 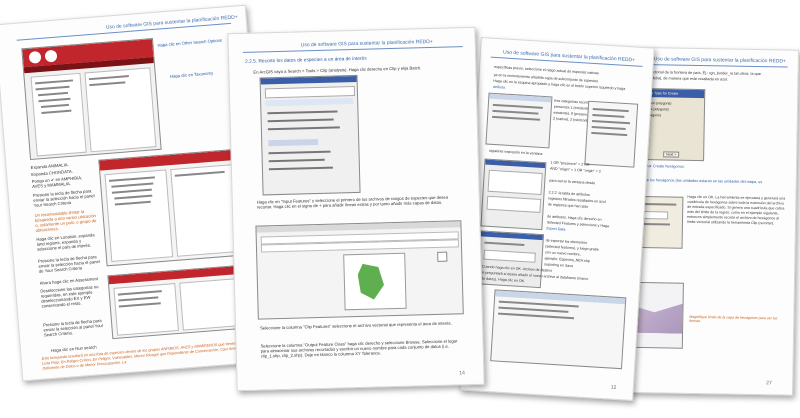 I want to click on save-file-screenshot, so click(x=558, y=329).